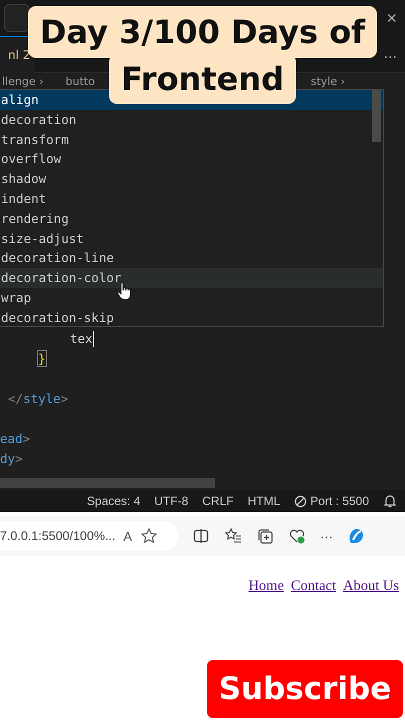 The image size is (405, 720). What do you see at coordinates (17, 18) in the screenshot?
I see `command-center-field` at bounding box center [17, 18].